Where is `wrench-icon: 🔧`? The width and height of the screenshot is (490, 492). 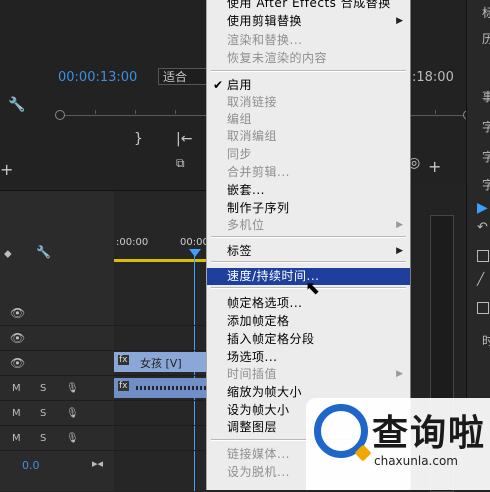 wrench-icon: 🔧 is located at coordinates (16, 105).